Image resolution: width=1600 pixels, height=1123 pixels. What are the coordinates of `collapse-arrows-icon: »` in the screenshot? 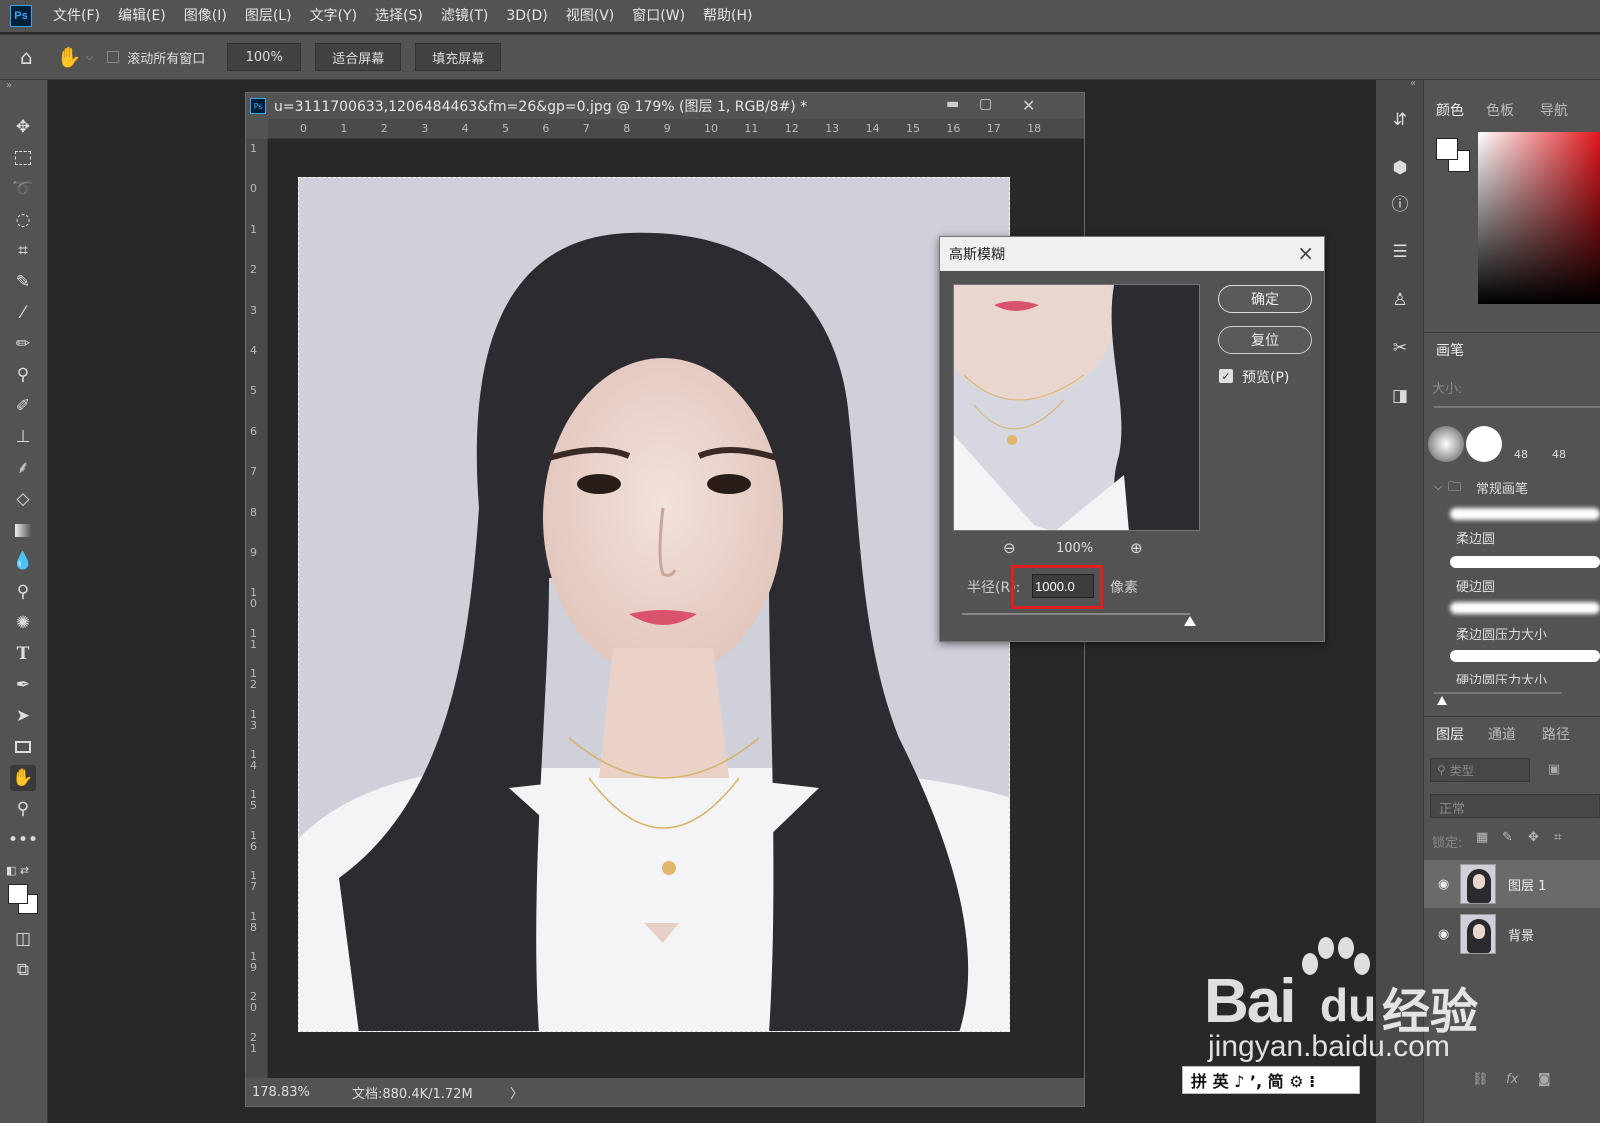 It's located at (9, 85).